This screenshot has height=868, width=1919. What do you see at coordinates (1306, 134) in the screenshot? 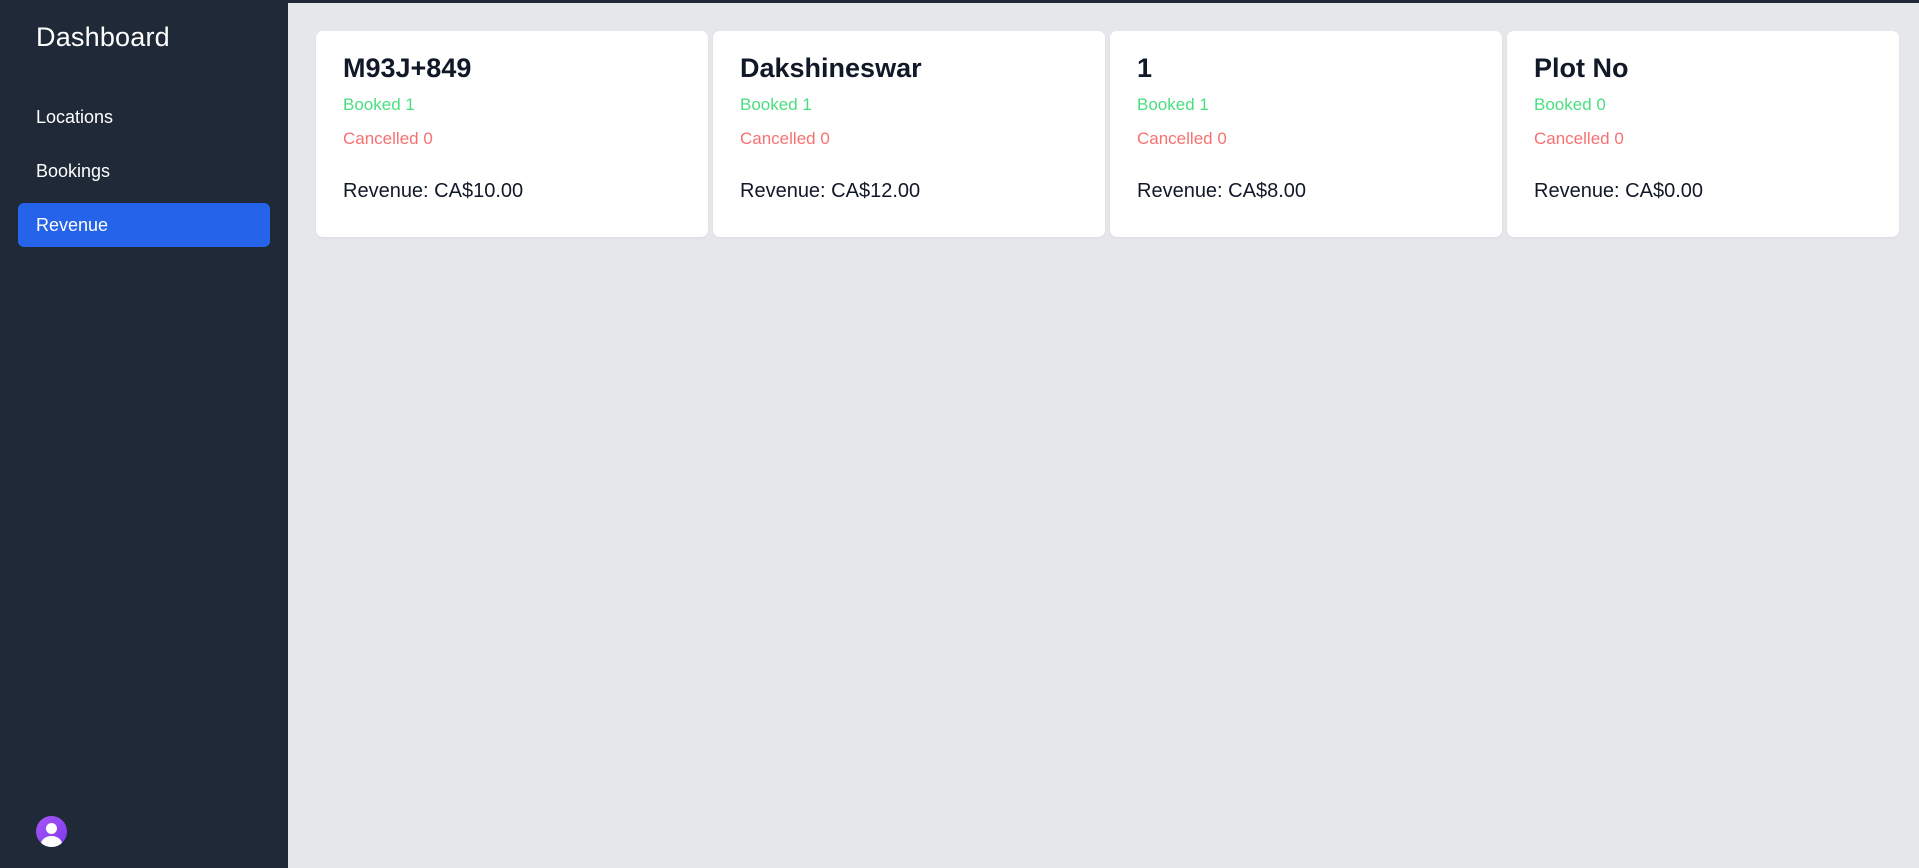
I see `location-card: 1 Booked 1 Cancelled 0 Revenue: CA$8.00` at bounding box center [1306, 134].